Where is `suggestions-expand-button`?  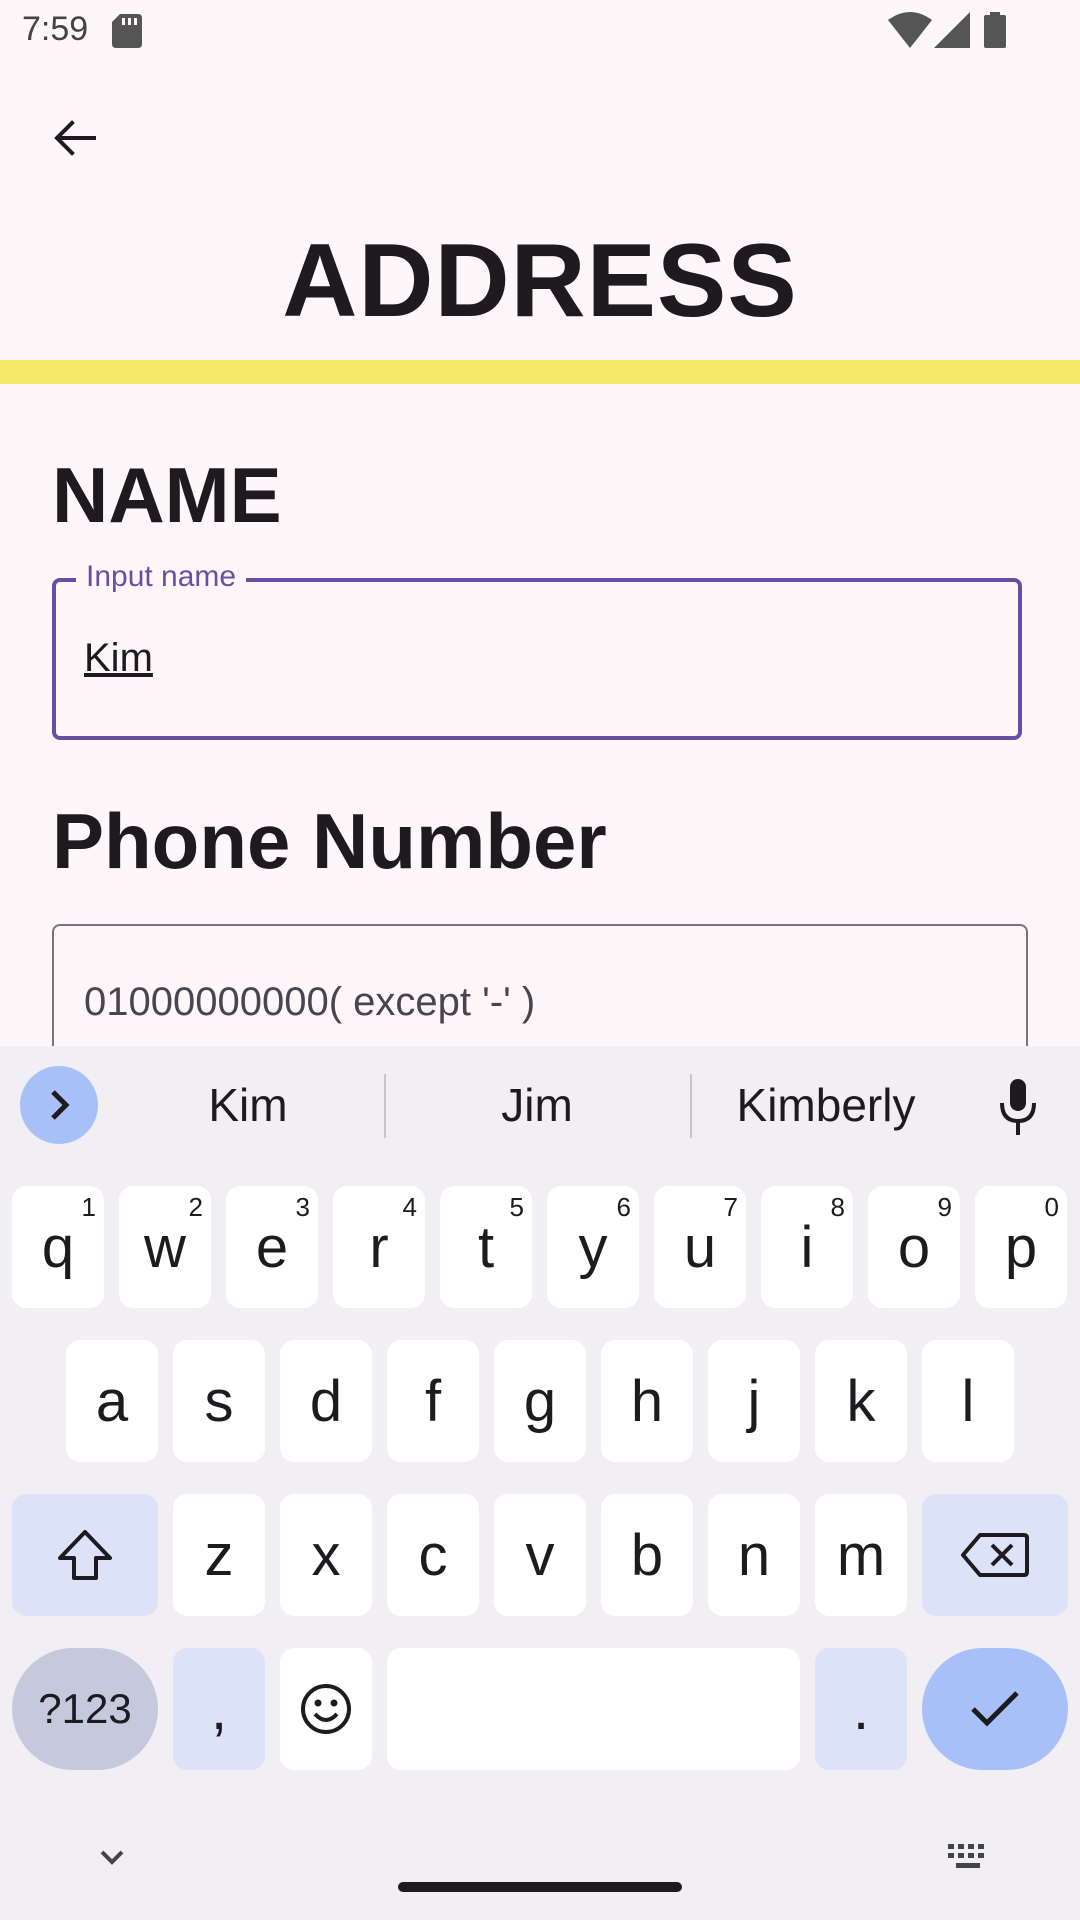 suggestions-expand-button is located at coordinates (59, 1105).